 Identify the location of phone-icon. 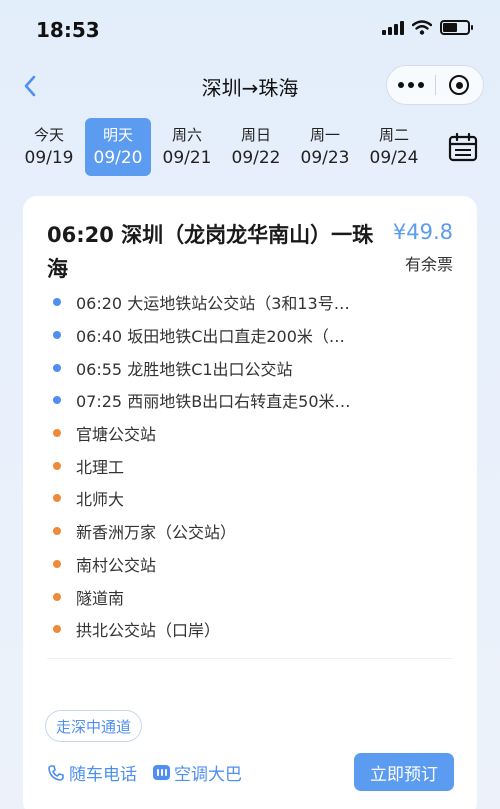
(56, 772).